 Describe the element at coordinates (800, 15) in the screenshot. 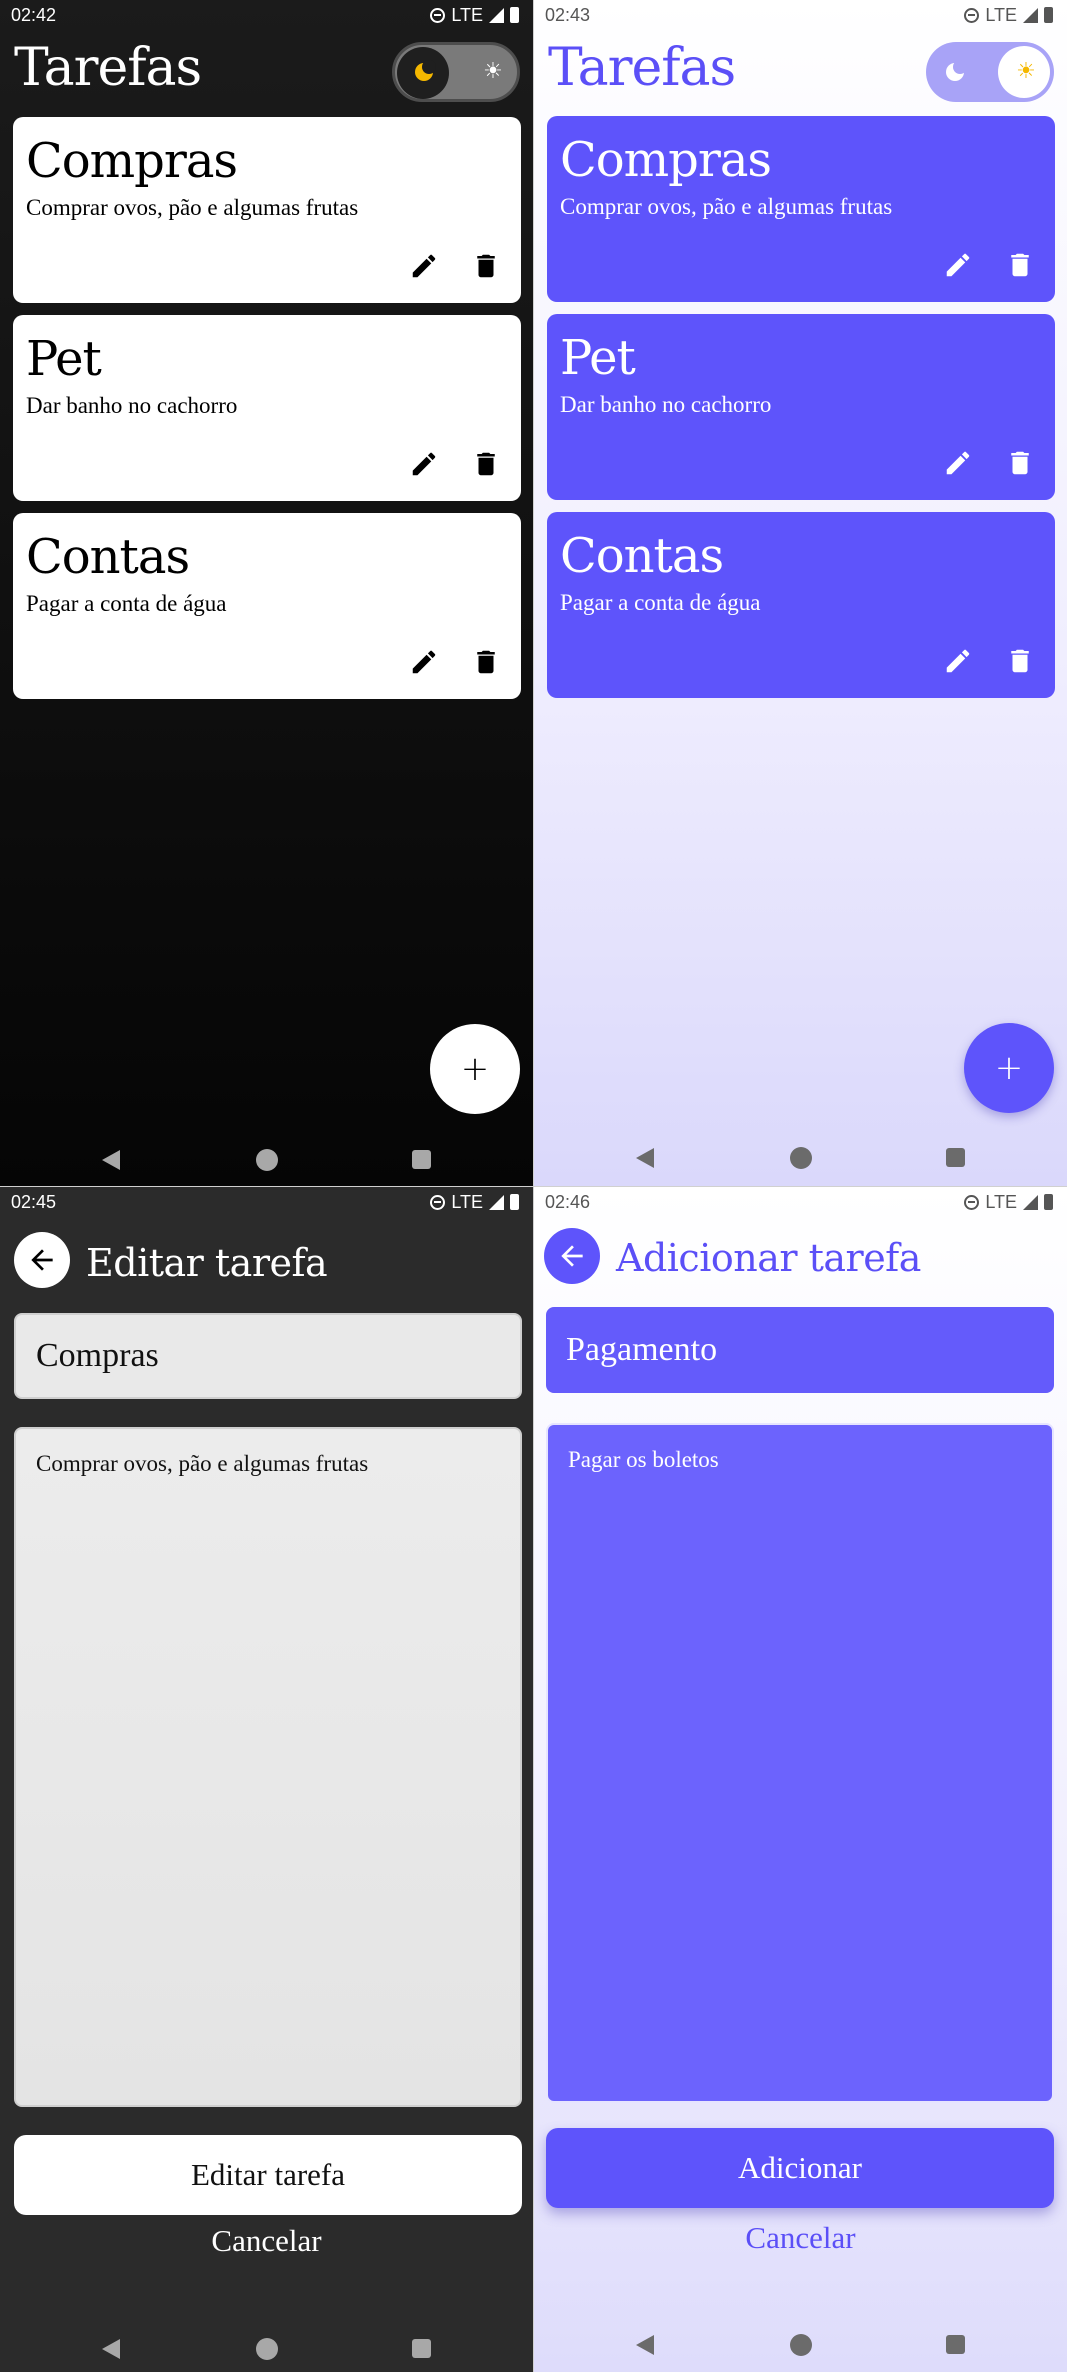

I see `status-bar: 02:43 LTE` at that location.